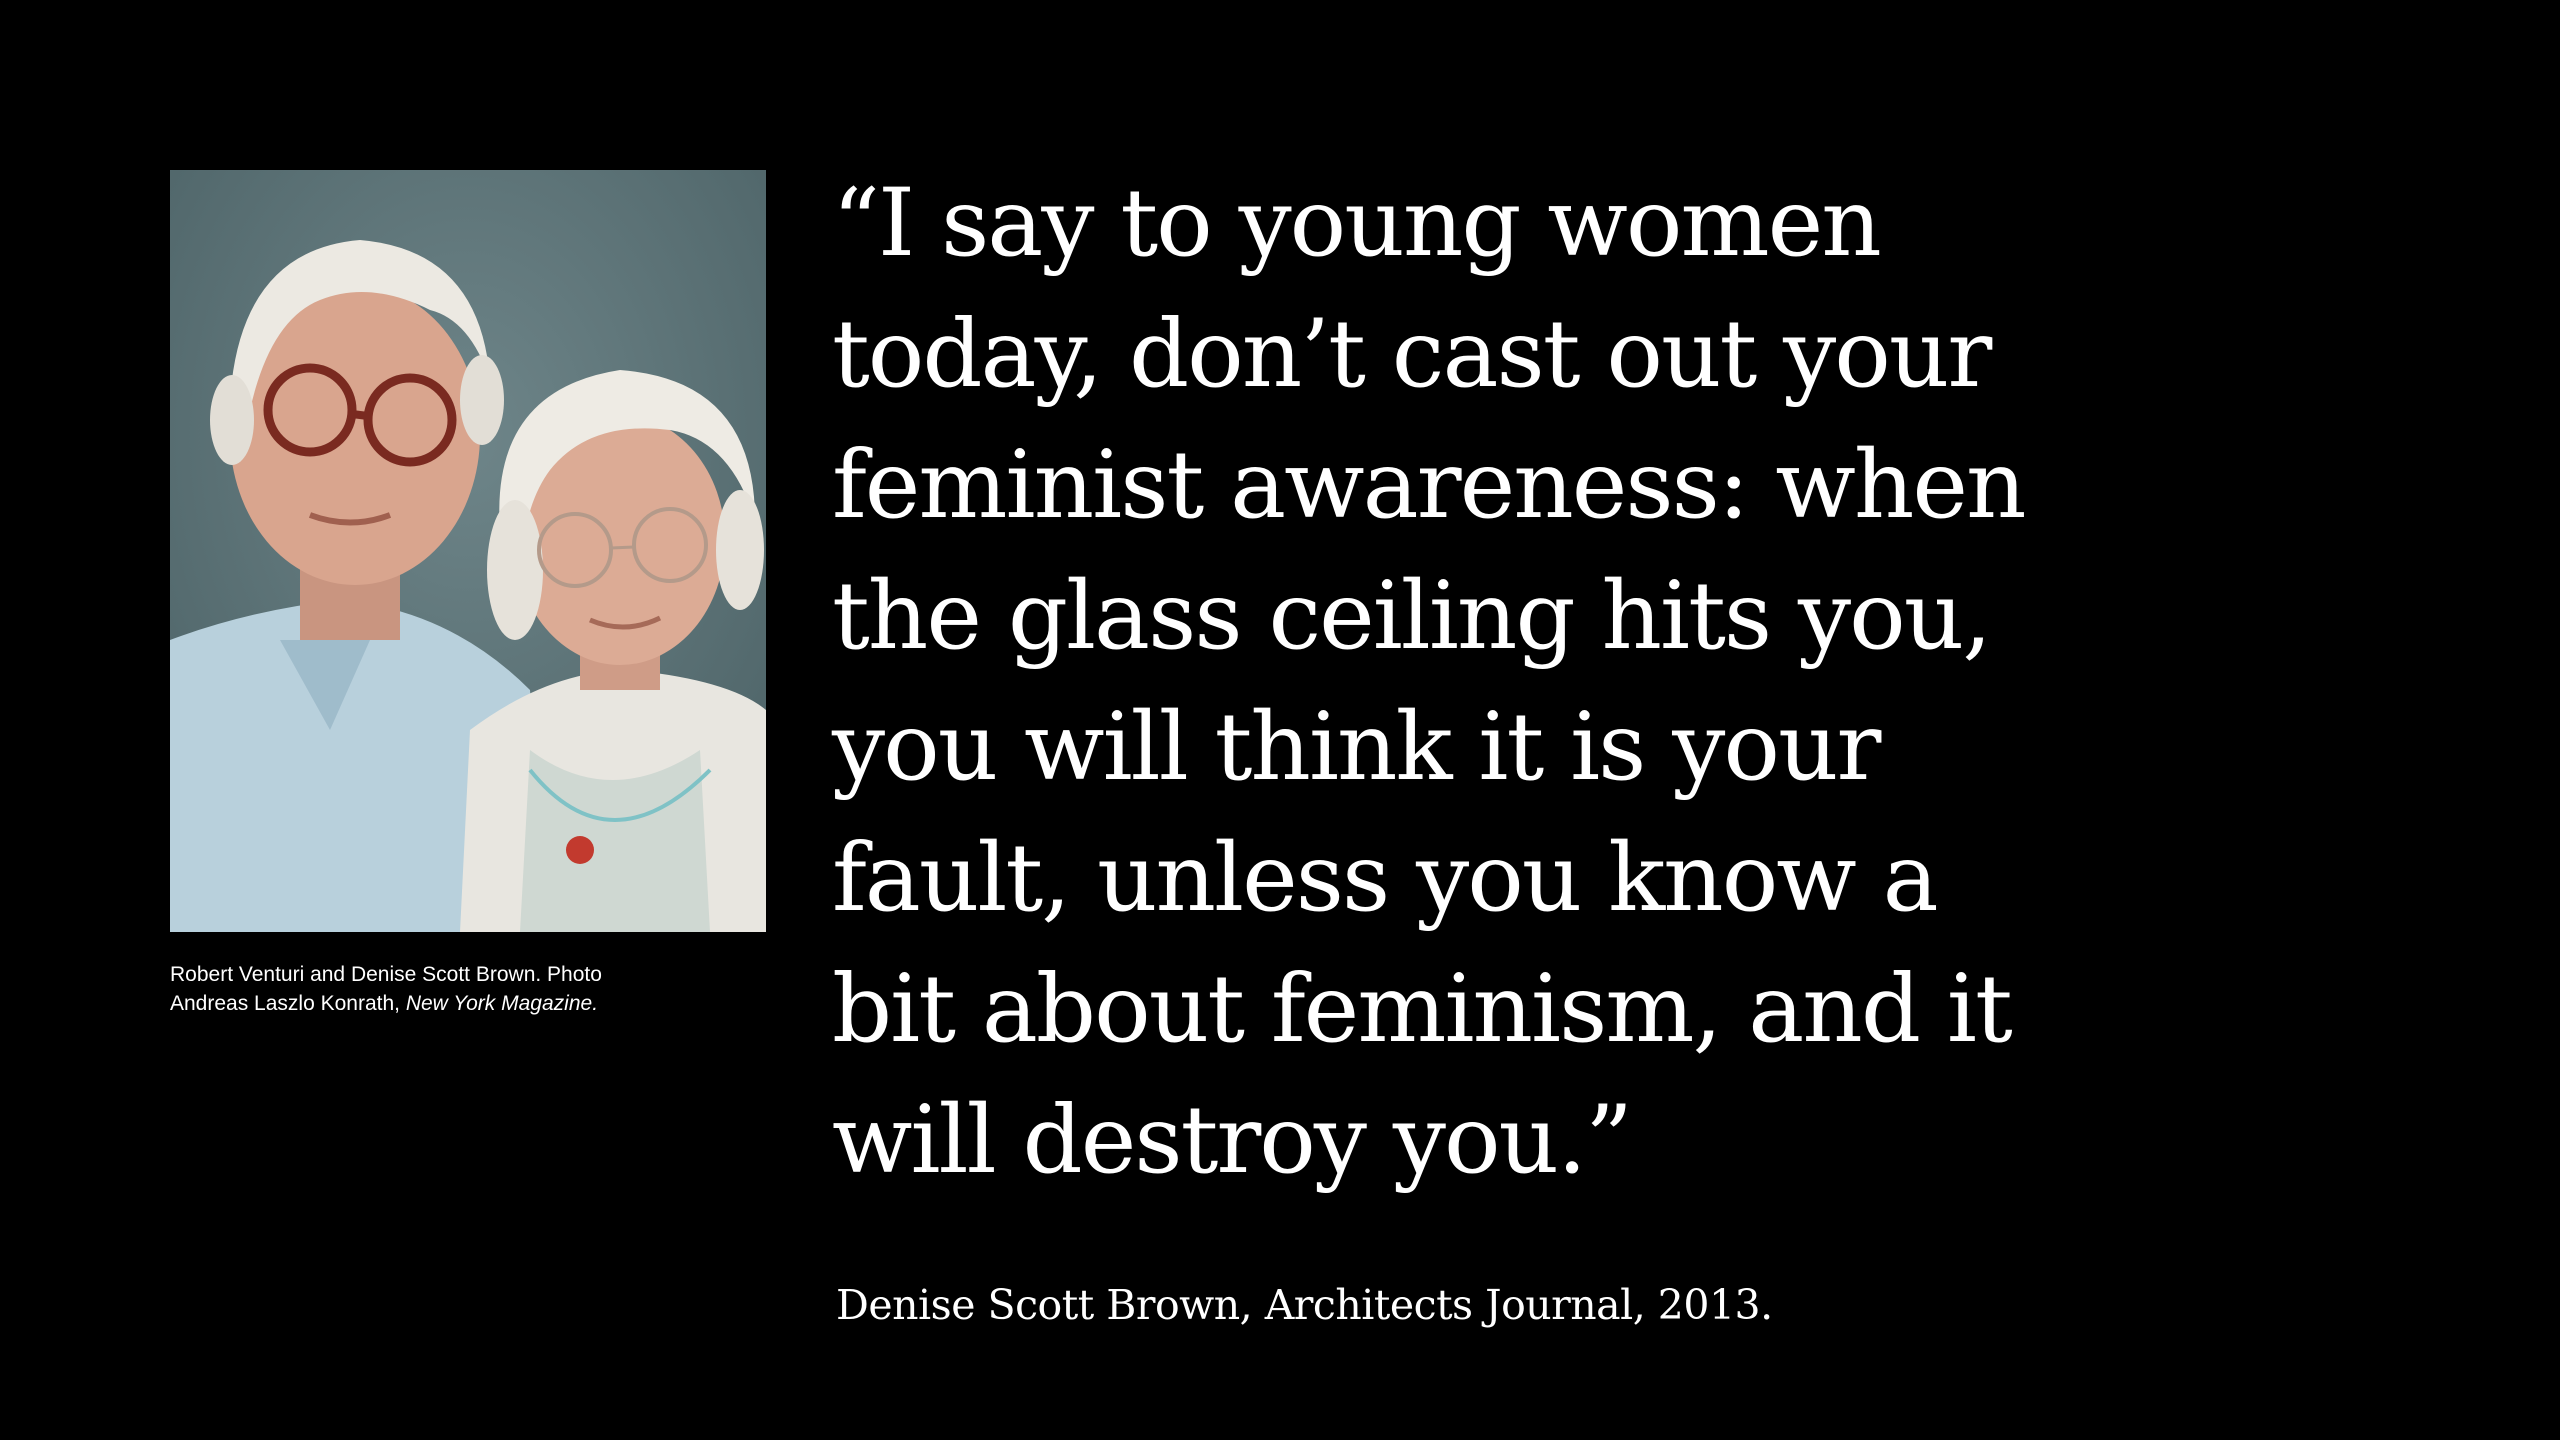 This screenshot has width=2560, height=1440. What do you see at coordinates (1357, 223) in the screenshot?
I see `quote-line: “I say to young women` at bounding box center [1357, 223].